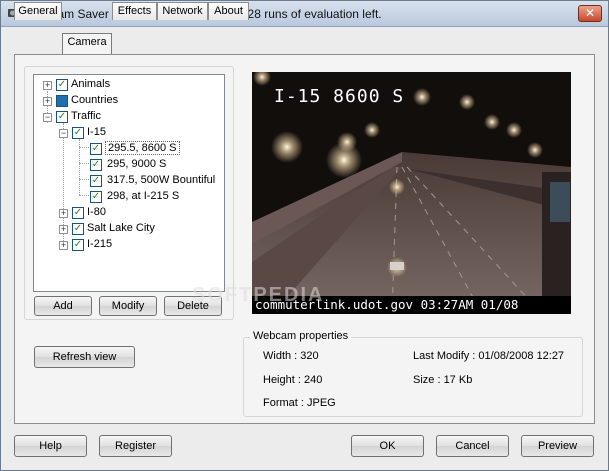  What do you see at coordinates (86, 116) in the screenshot?
I see `tree-label-traffic: Traffic` at bounding box center [86, 116].